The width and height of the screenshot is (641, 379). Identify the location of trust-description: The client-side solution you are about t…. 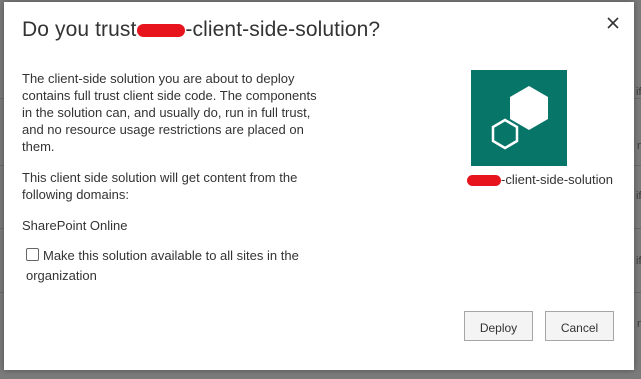
(169, 112).